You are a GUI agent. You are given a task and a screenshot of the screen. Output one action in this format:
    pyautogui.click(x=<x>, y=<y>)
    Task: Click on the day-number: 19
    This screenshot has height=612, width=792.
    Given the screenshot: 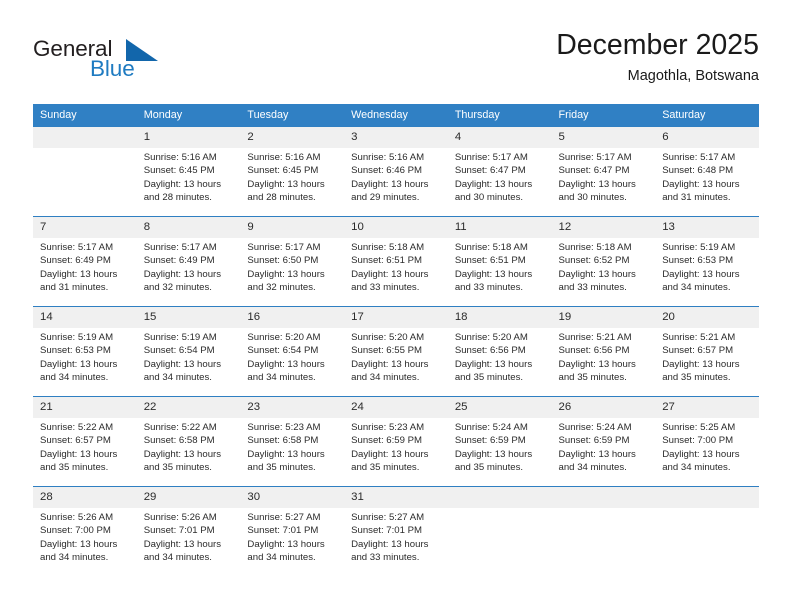 What is the action you would take?
    pyautogui.click(x=603, y=317)
    